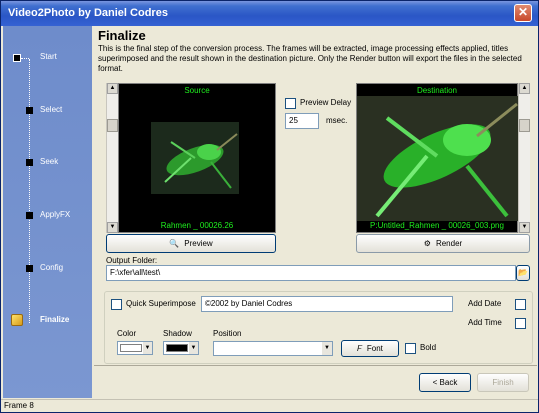 The image size is (539, 413). What do you see at coordinates (227, 333) in the screenshot?
I see `position-label: Position` at bounding box center [227, 333].